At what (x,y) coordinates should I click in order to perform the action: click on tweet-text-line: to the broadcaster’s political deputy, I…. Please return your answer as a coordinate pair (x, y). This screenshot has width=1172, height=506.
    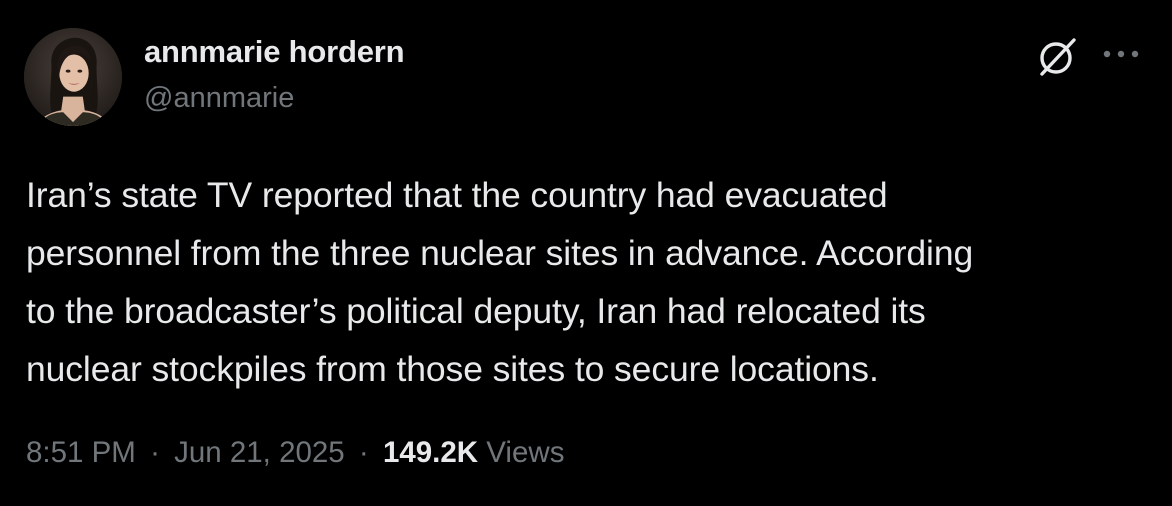
    Looking at the image, I should click on (476, 311).